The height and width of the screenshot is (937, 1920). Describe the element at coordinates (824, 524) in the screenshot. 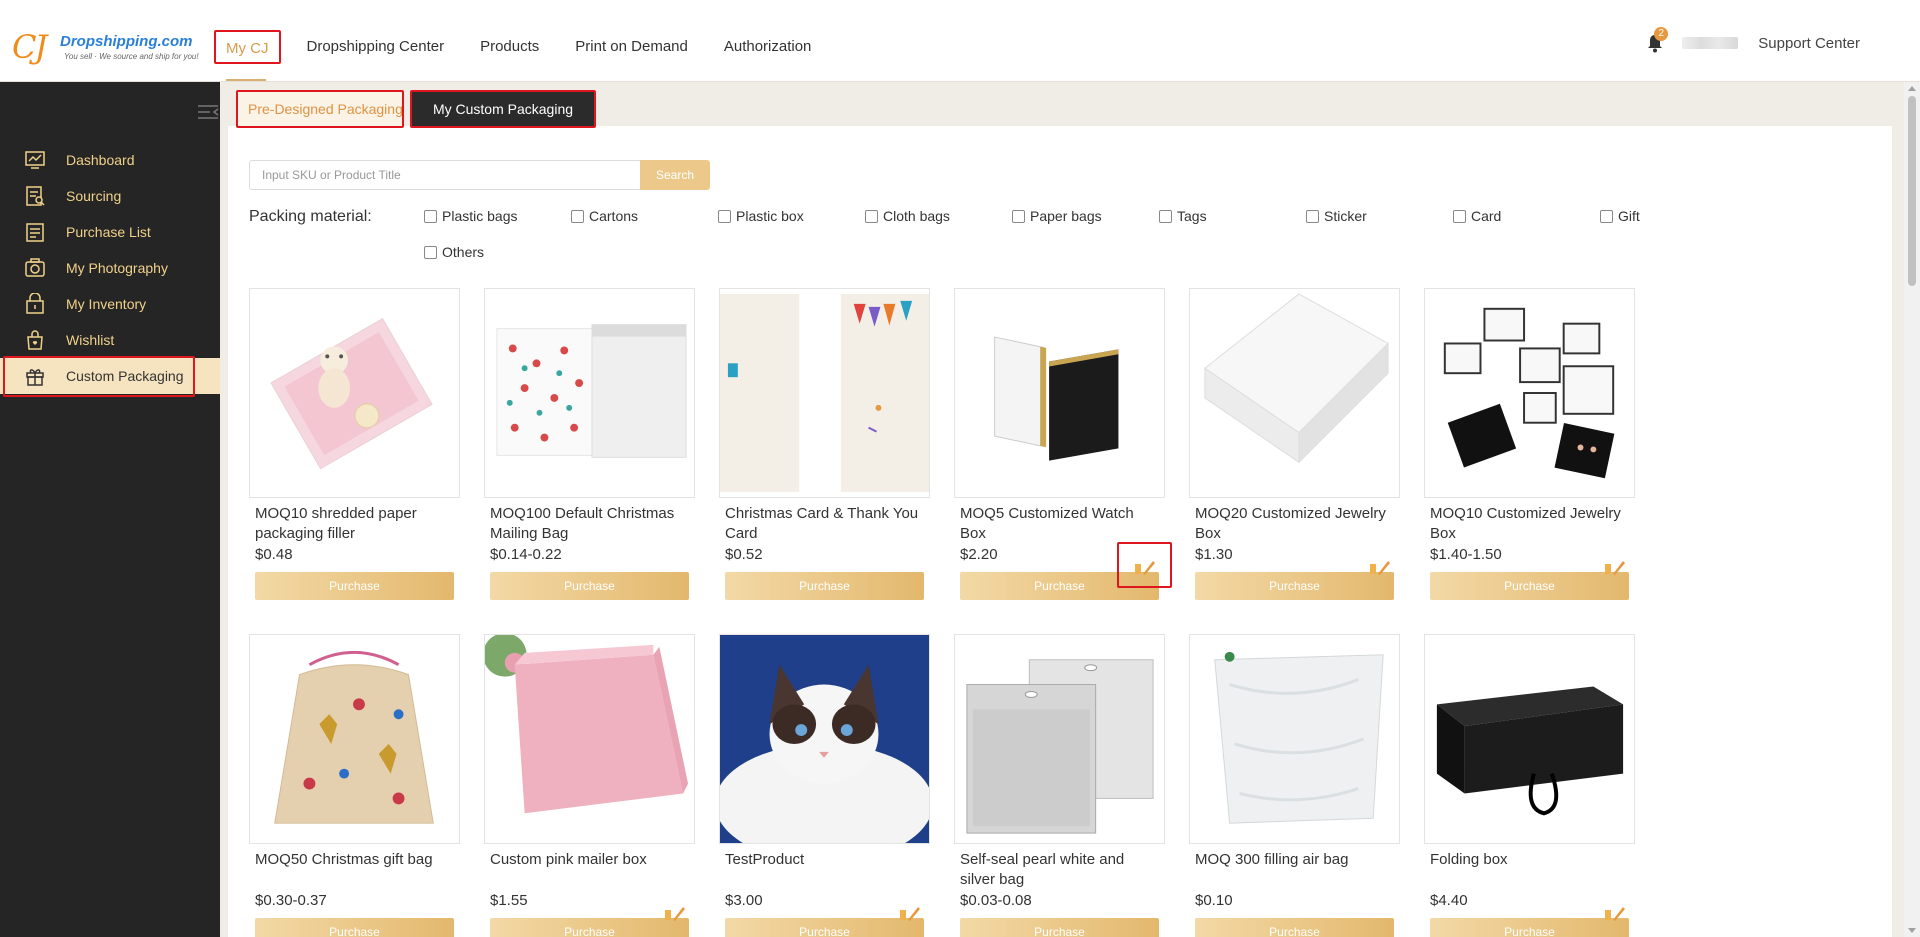

I see `product-title: Christmas Card & Thank You Card` at that location.